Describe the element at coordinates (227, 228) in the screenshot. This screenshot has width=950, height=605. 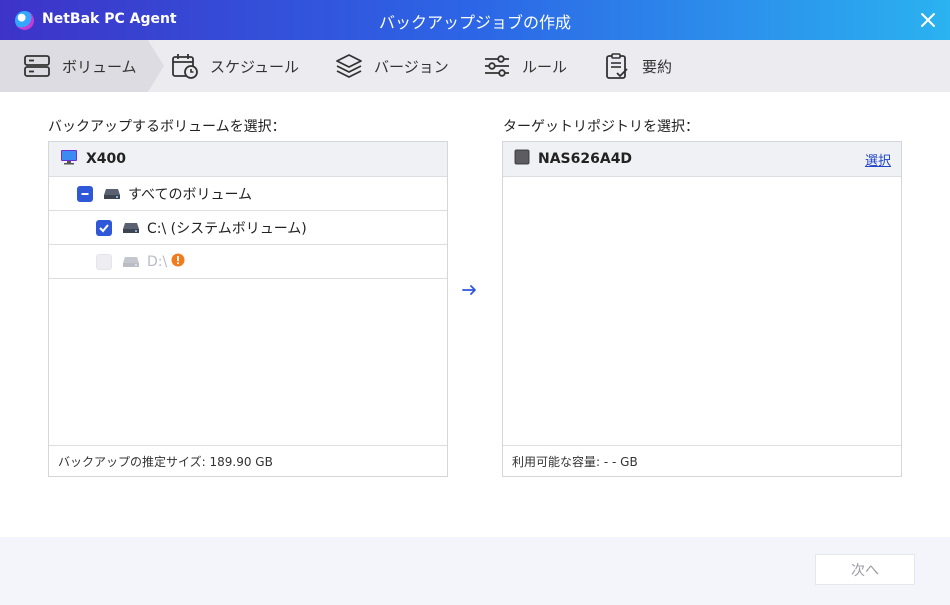
I see `volume-label: C:\ (システムボリューム)` at that location.